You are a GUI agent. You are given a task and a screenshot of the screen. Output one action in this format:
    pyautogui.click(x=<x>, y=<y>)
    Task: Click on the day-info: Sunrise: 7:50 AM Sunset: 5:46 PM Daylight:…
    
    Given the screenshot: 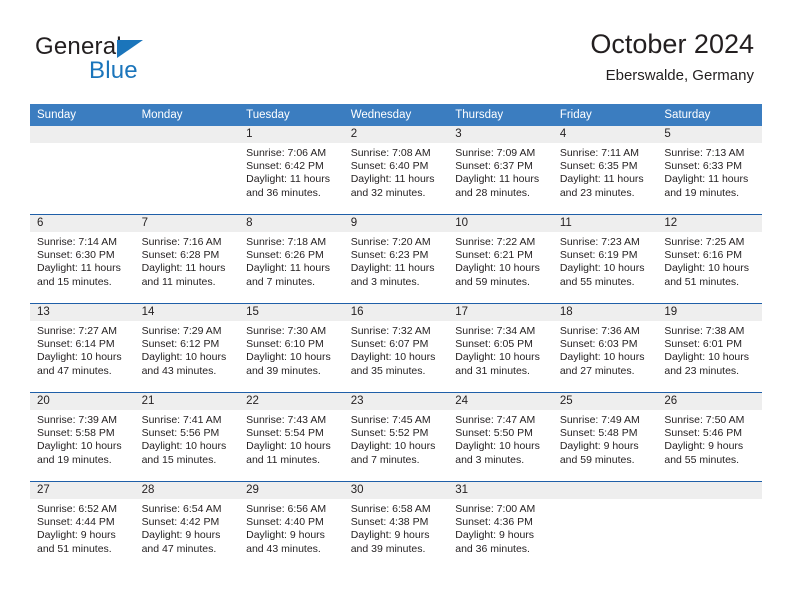 What is the action you would take?
    pyautogui.click(x=709, y=438)
    